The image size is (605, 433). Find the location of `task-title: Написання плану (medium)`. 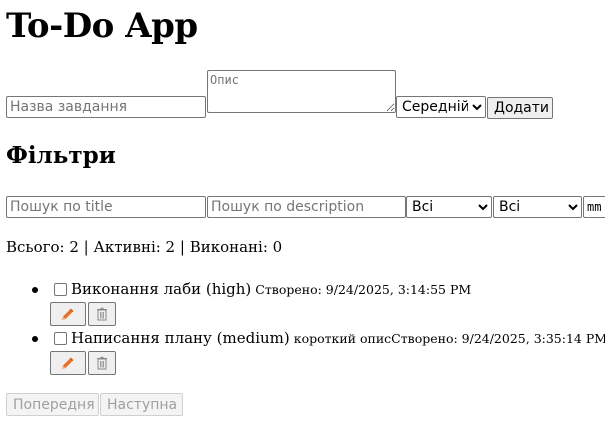

task-title: Написання плану (medium) is located at coordinates (180, 338).